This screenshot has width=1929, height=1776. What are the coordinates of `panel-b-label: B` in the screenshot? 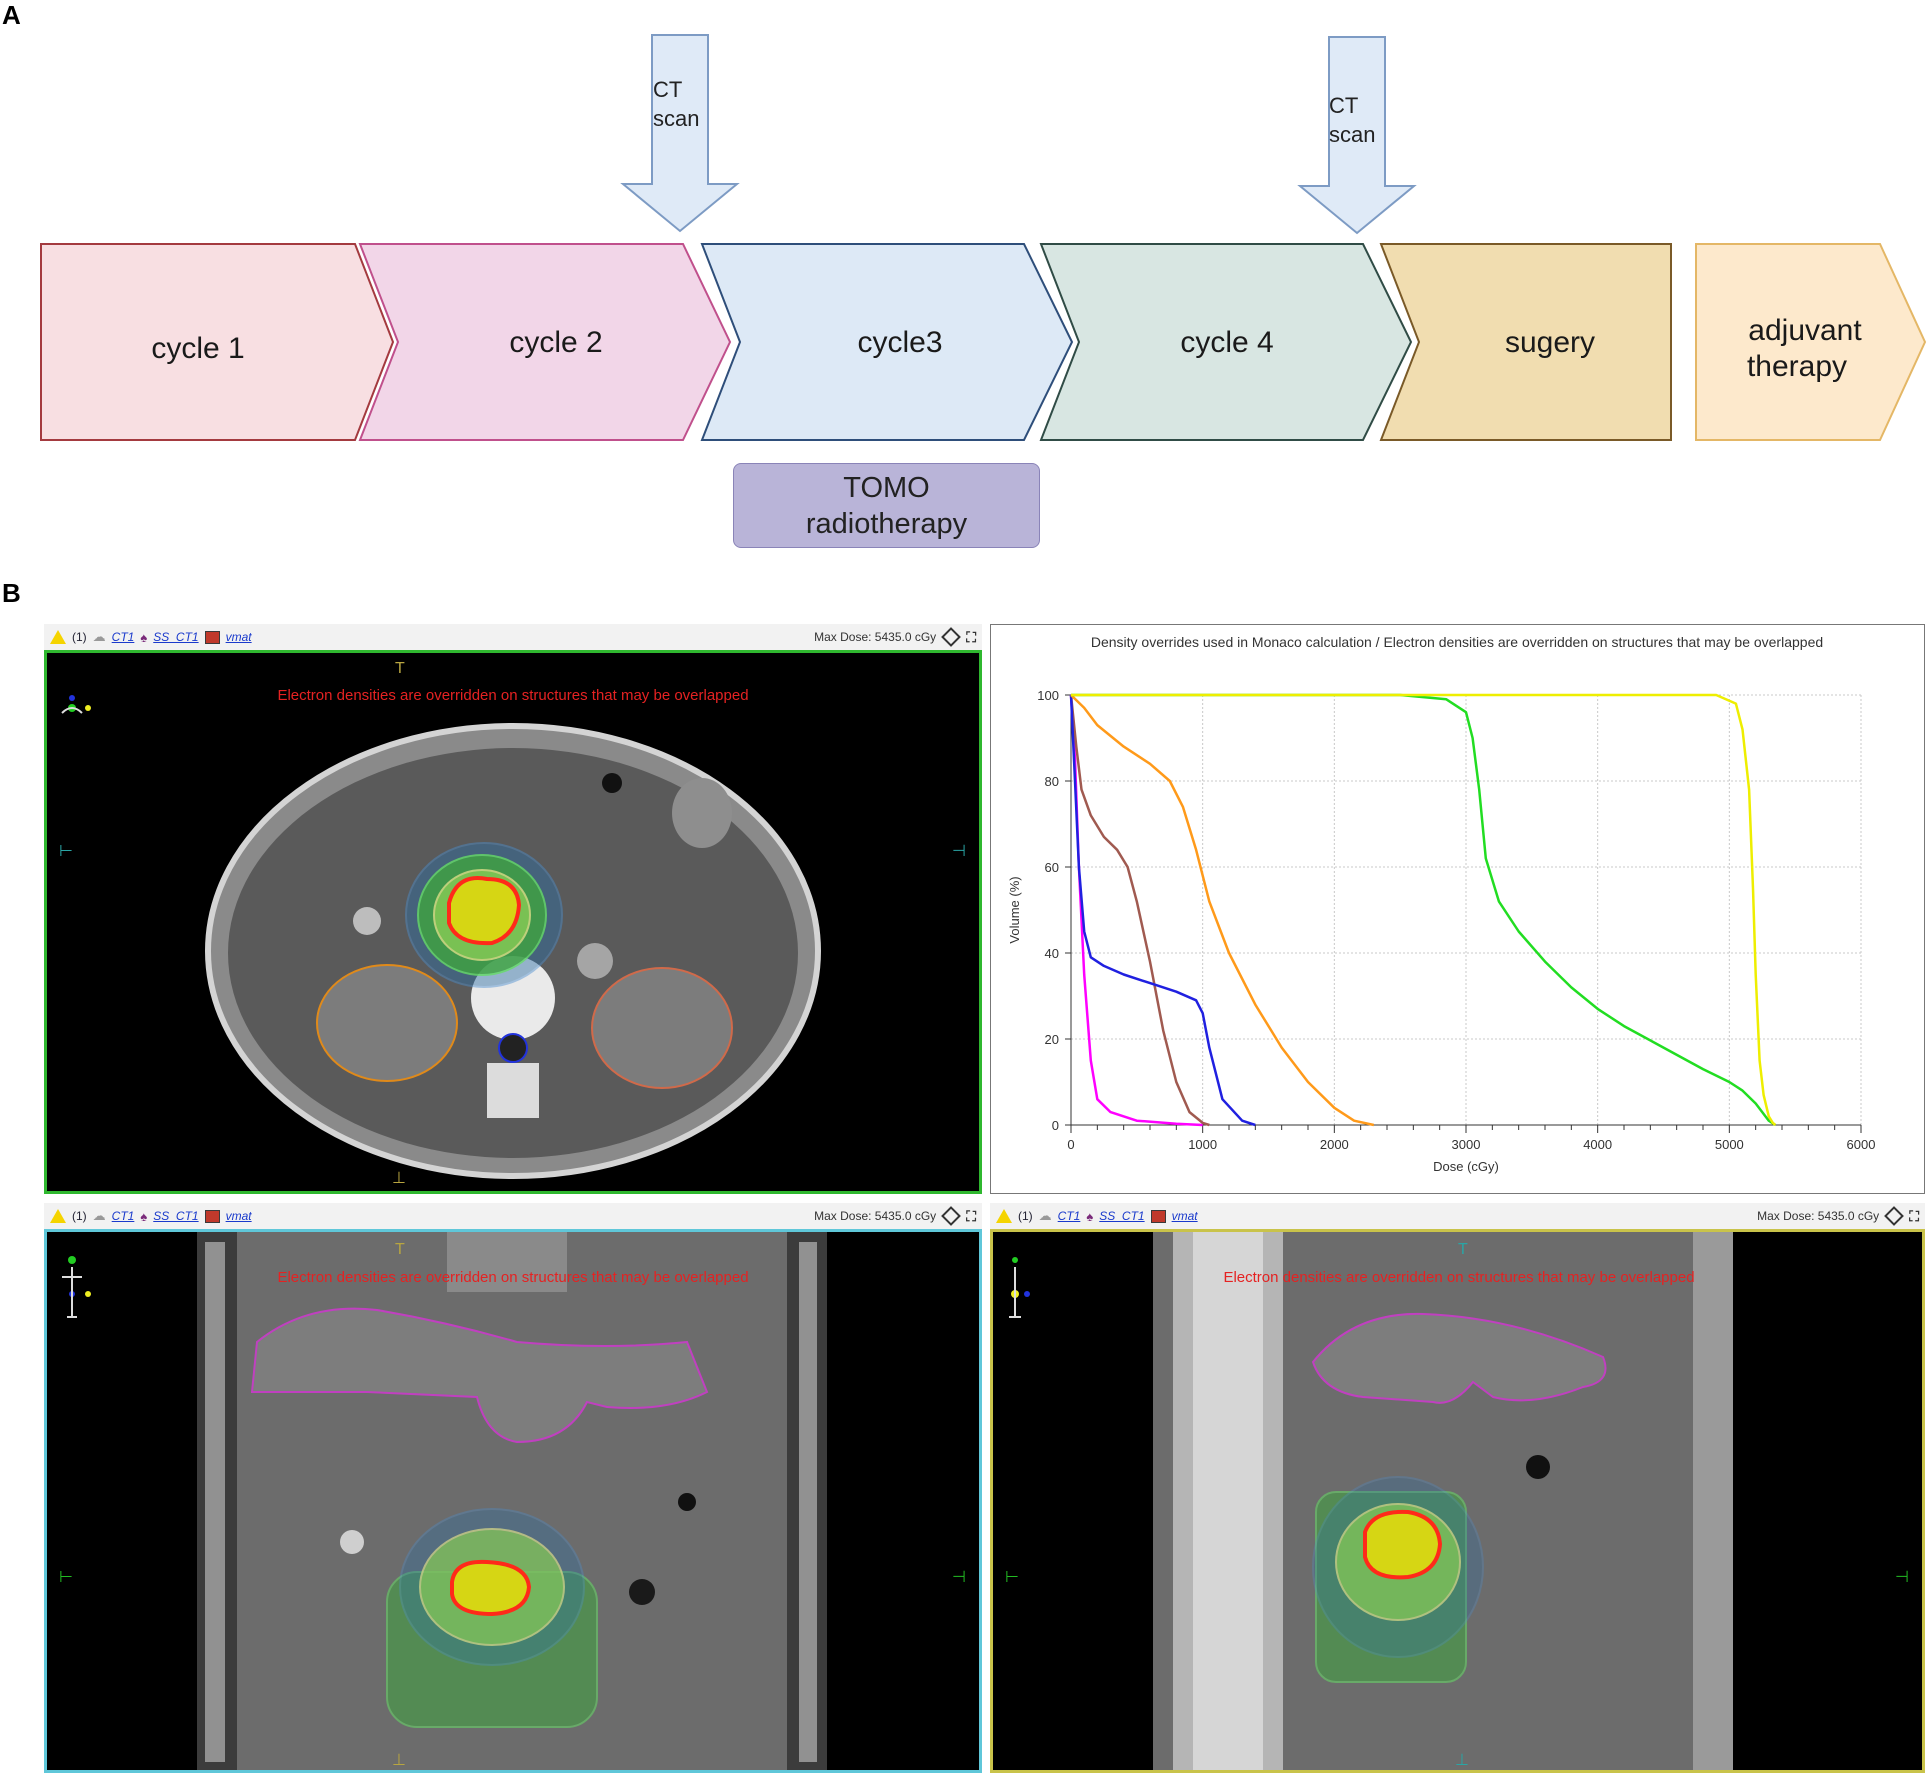 It's located at (11, 593).